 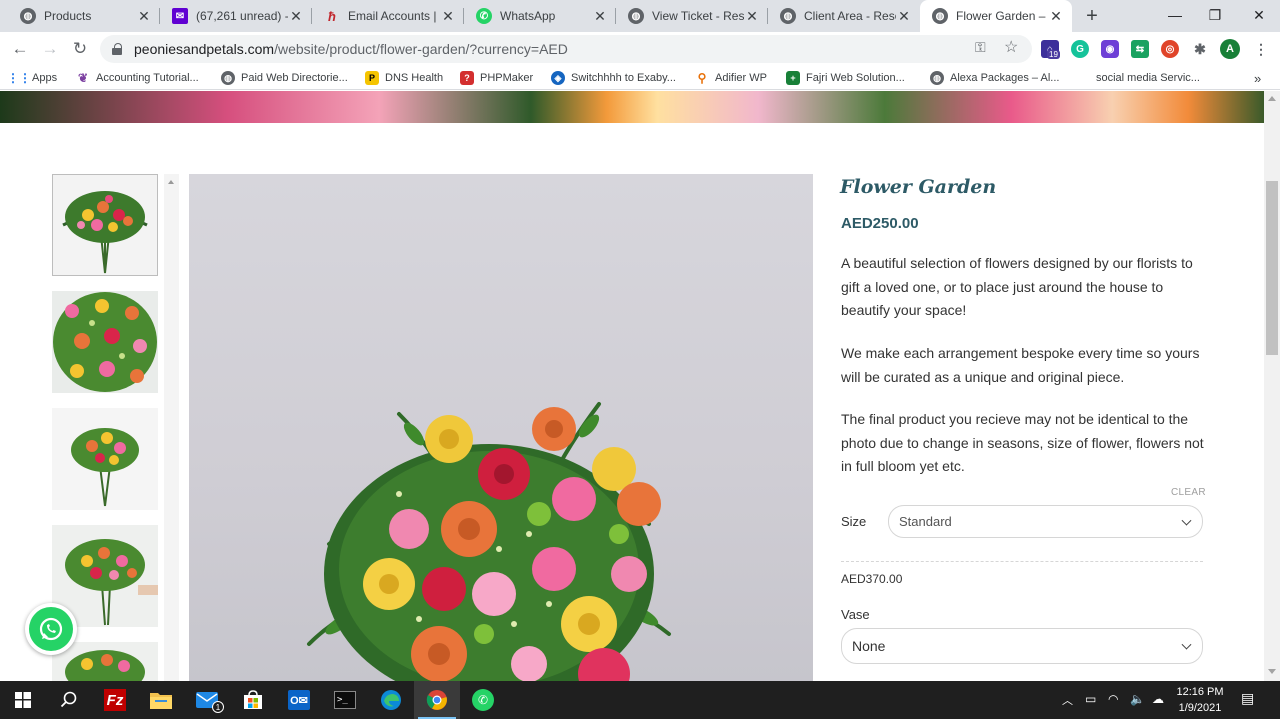 What do you see at coordinates (528, 16) in the screenshot?
I see `tab-title: WhatsApp` at bounding box center [528, 16].